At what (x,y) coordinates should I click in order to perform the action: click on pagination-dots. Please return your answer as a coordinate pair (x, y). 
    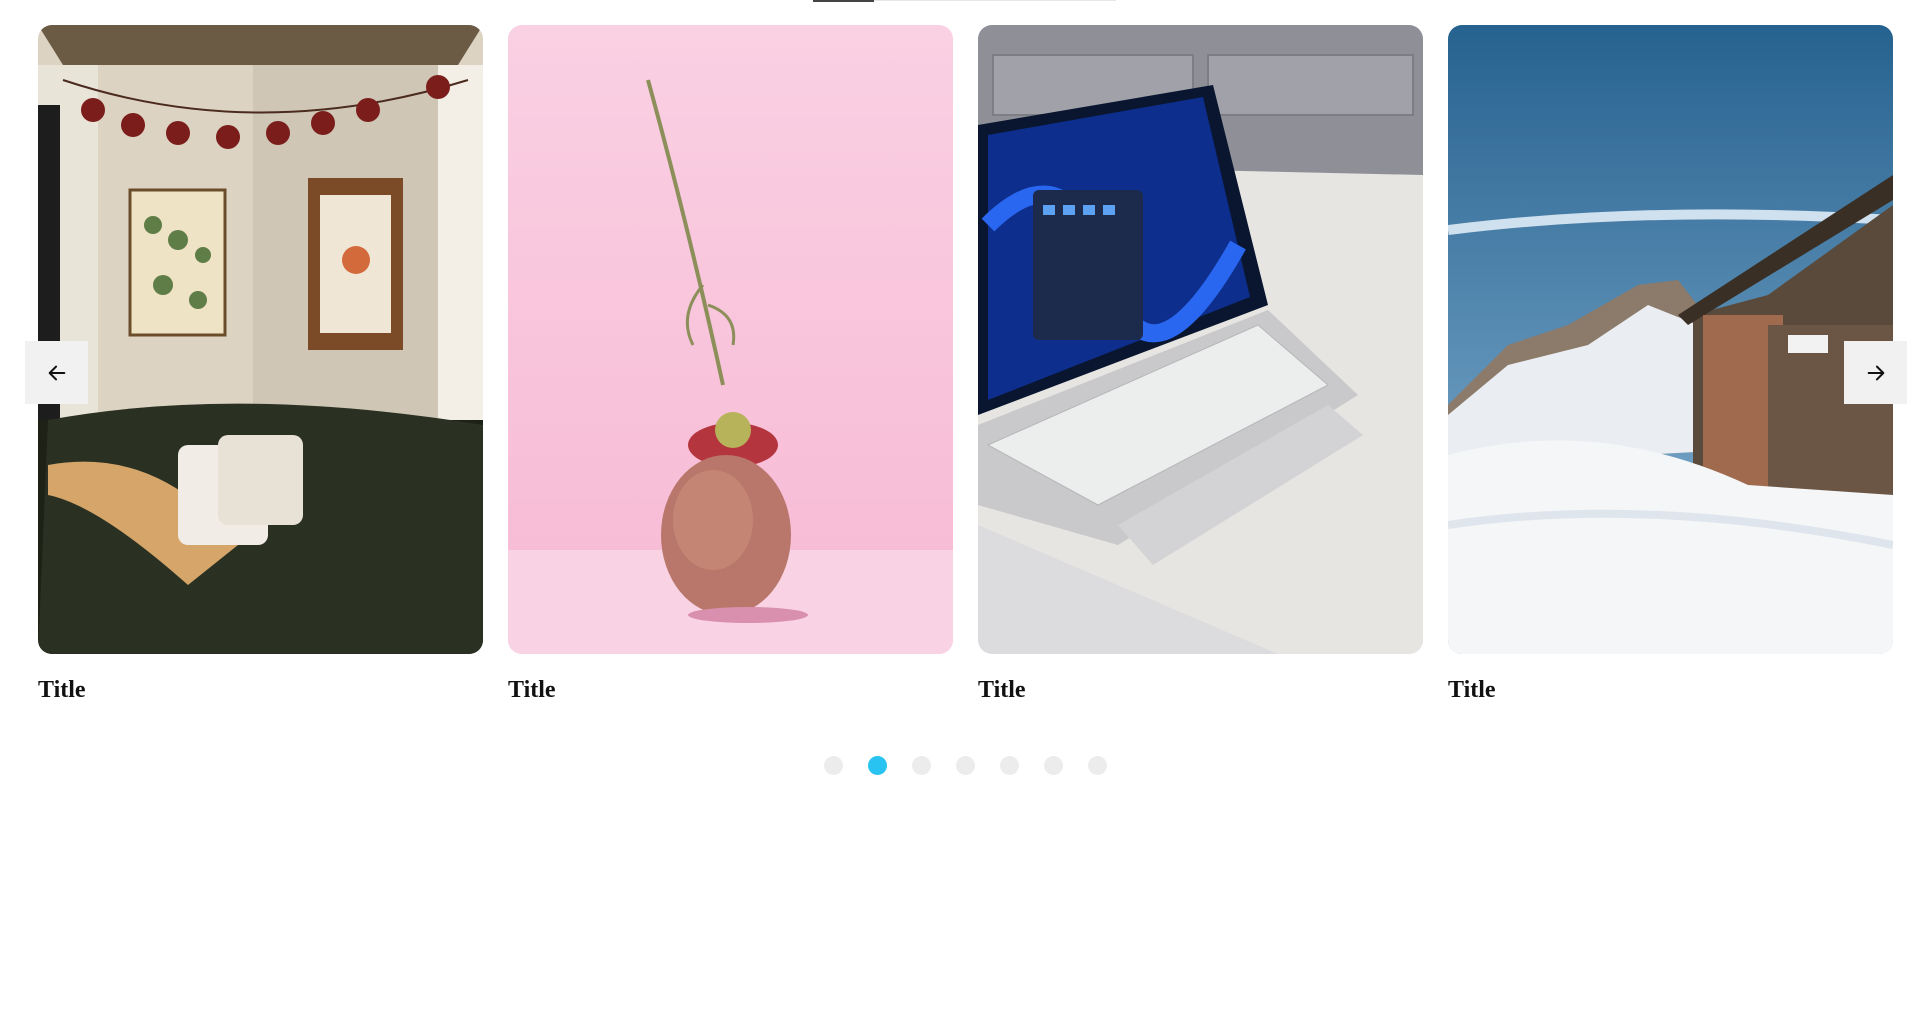
    Looking at the image, I should click on (965, 765).